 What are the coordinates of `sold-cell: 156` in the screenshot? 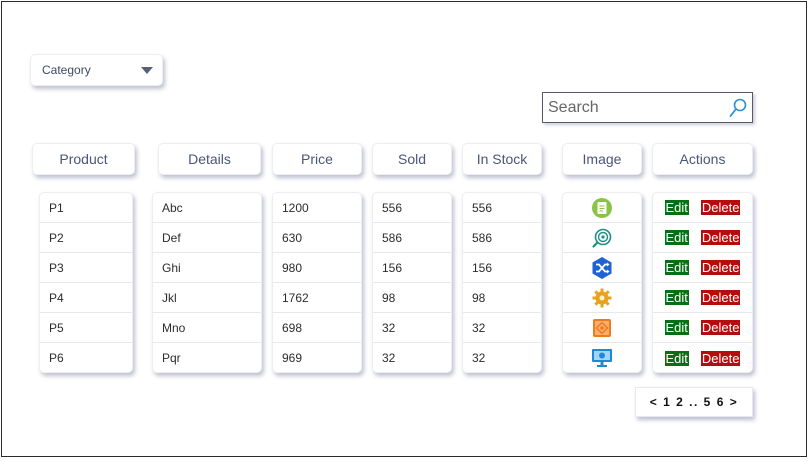 It's located at (412, 268).